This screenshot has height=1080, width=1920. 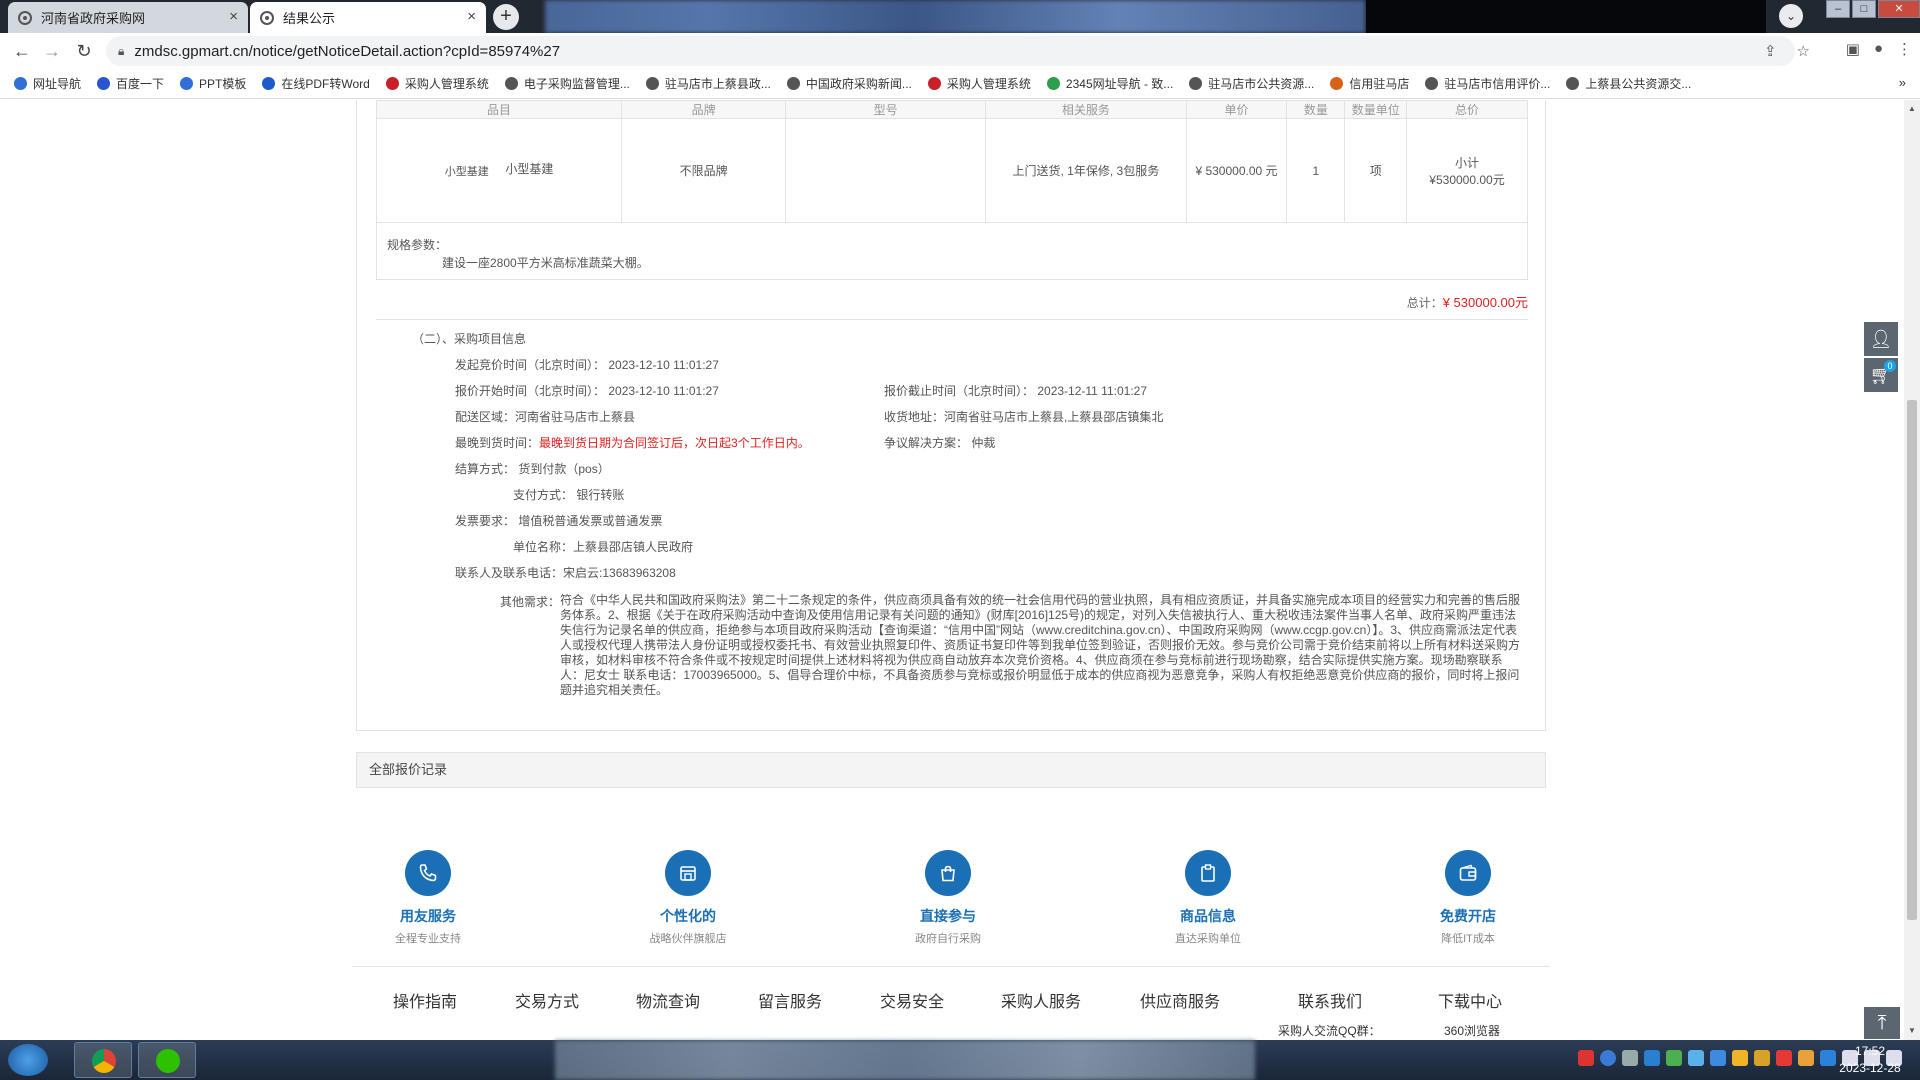 What do you see at coordinates (1881, 339) in the screenshot?
I see `user-icon: 👤︎` at bounding box center [1881, 339].